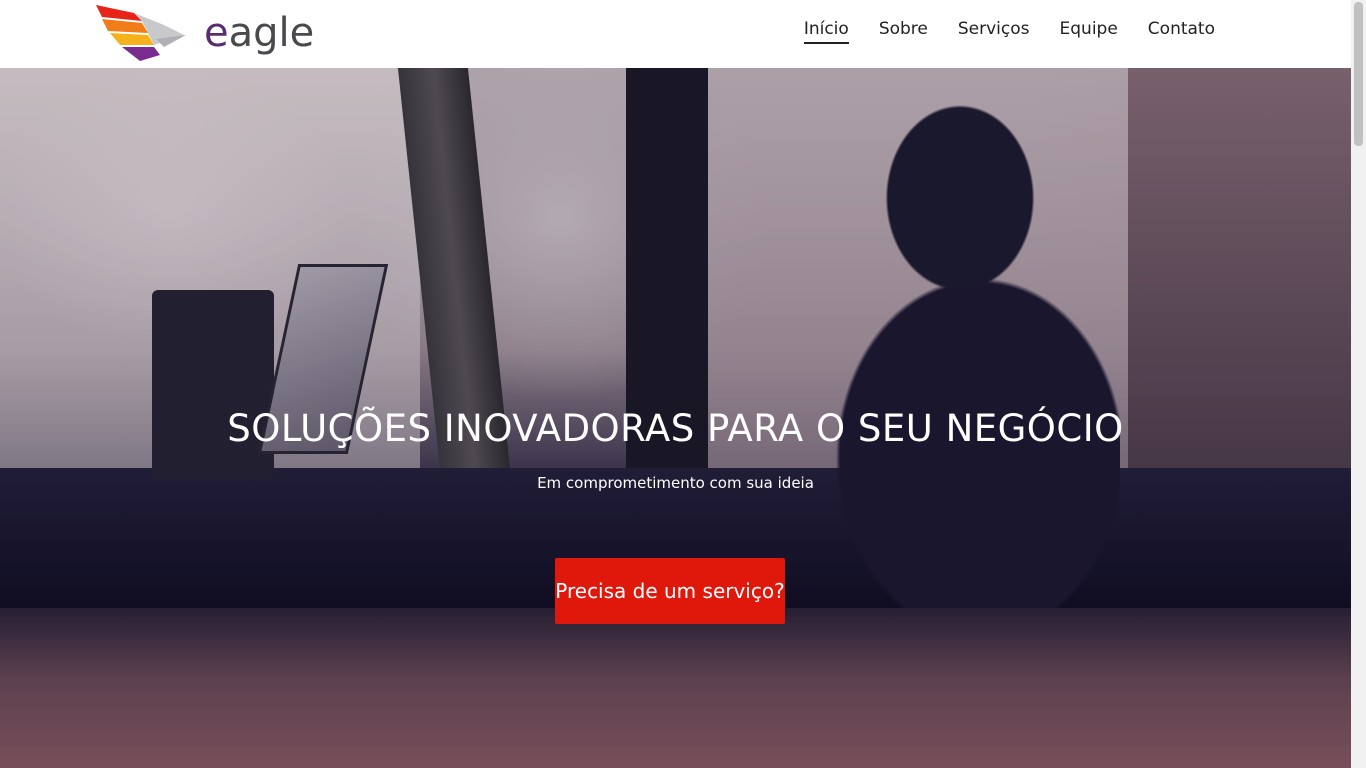 This screenshot has height=768, width=1366. I want to click on hero-title: SOLUÇÕES INOVADORAS PARA O SEU NEGÓCIO, so click(675, 428).